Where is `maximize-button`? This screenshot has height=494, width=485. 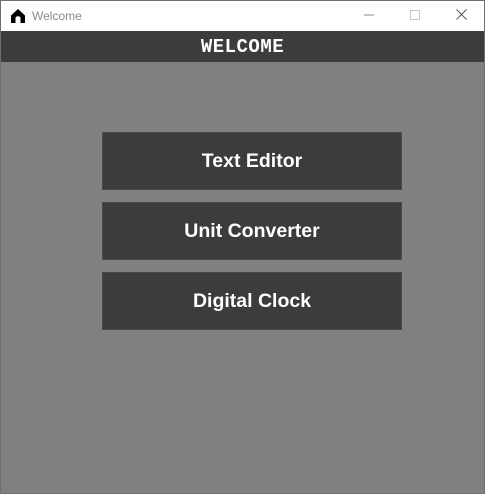
maximize-button is located at coordinates (415, 16).